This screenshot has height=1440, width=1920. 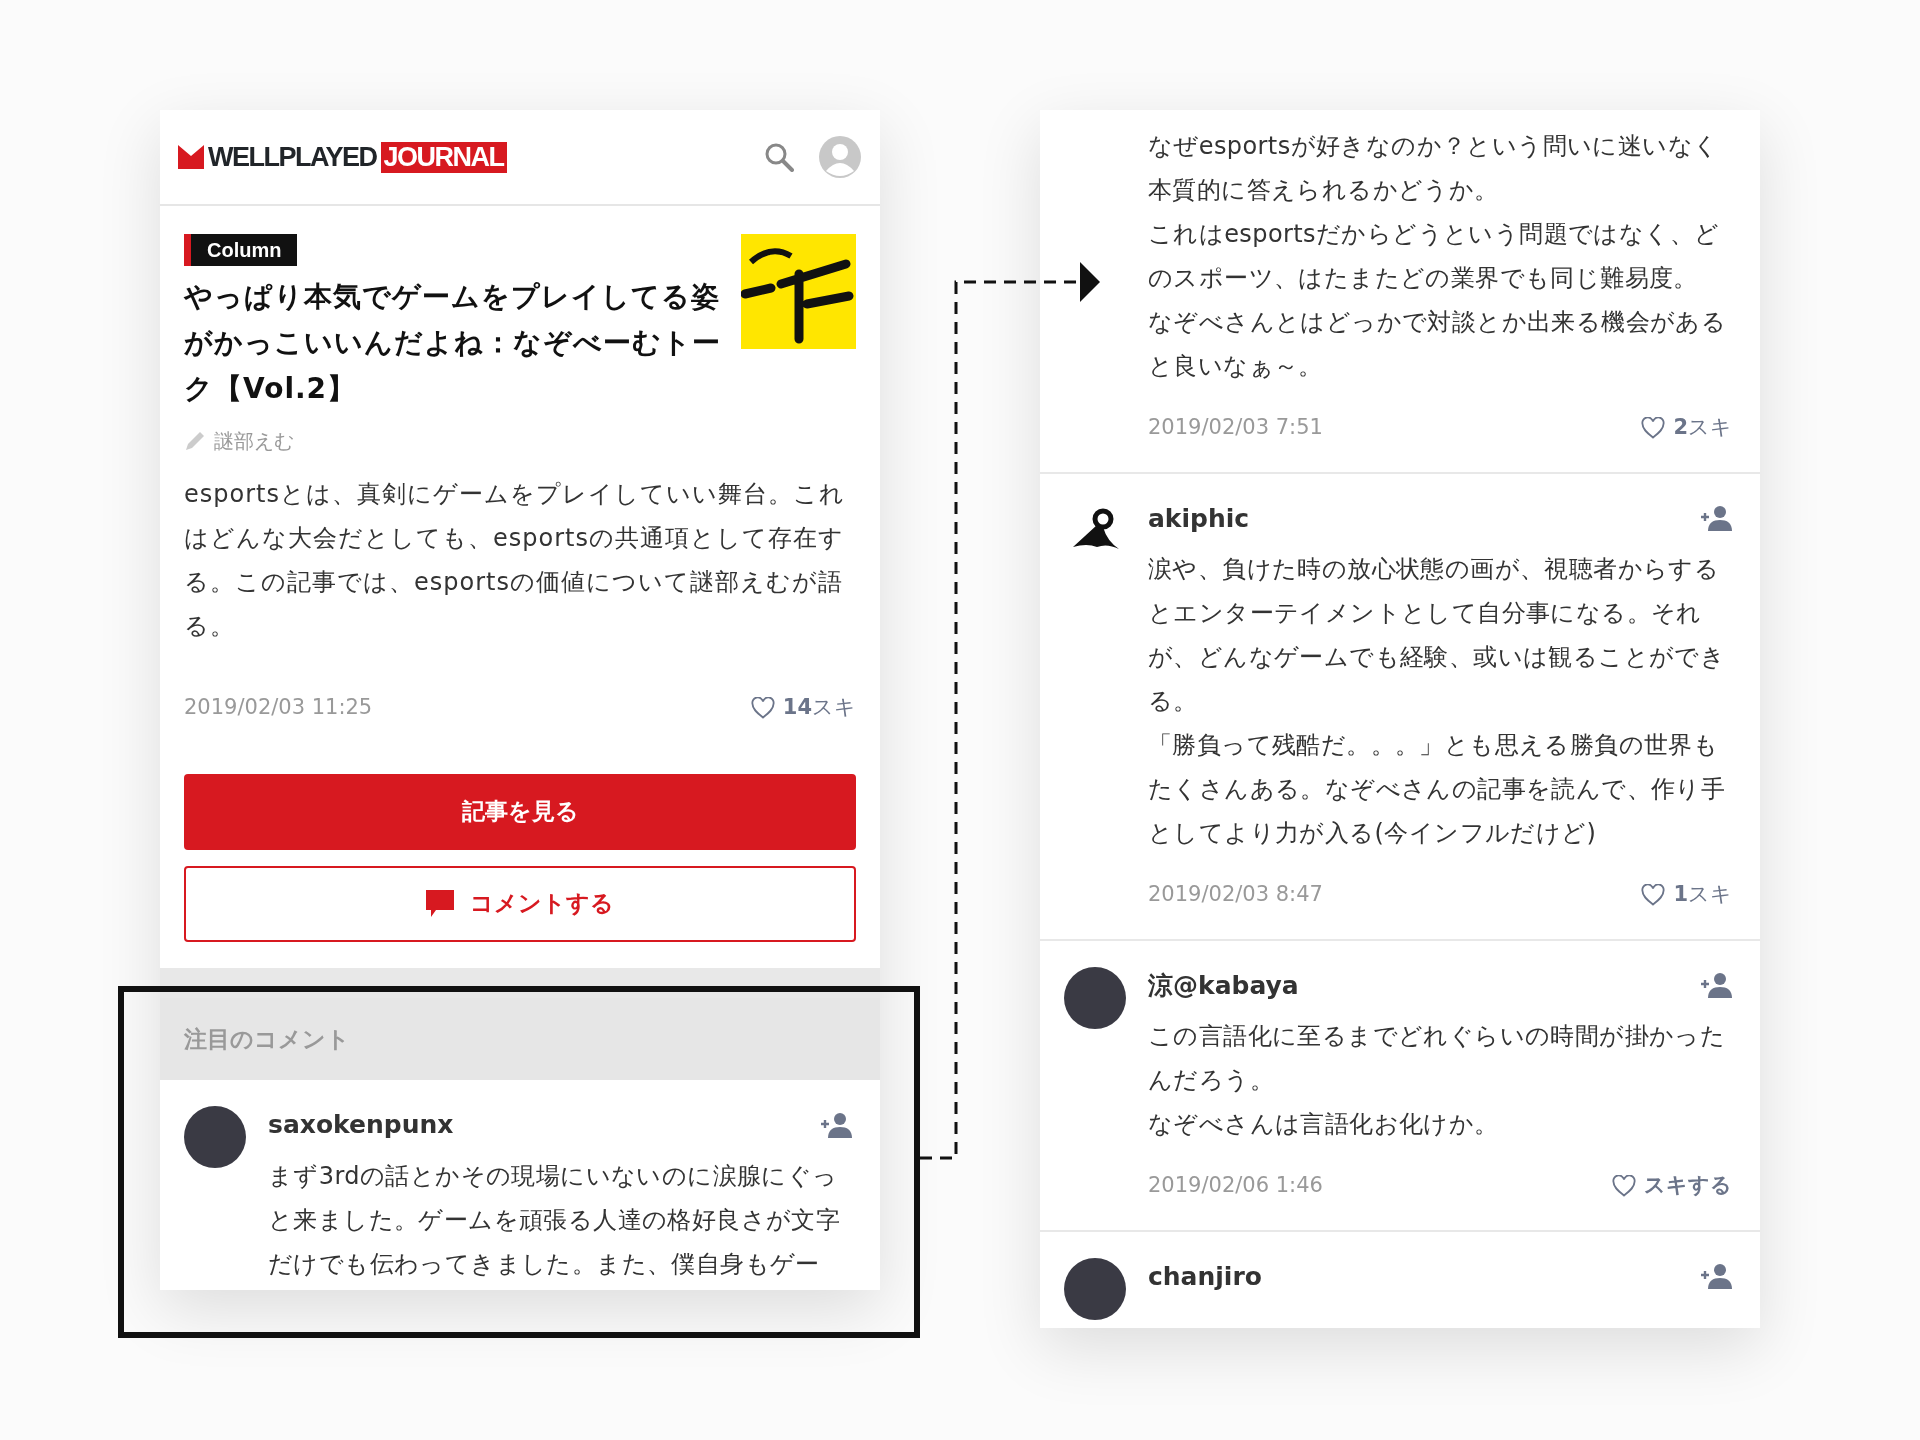 I want to click on comment-text: これはesportsだからどうという問題ではなく、どのスポーツ、はたまたどの業界でも同じ難易度。, so click(x=1434, y=256).